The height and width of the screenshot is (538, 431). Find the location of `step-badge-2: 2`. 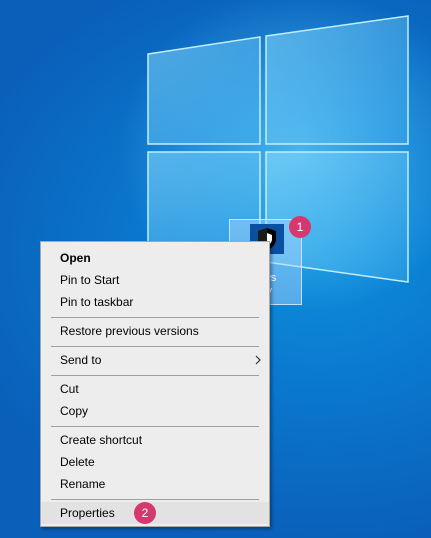

step-badge-2: 2 is located at coordinates (145, 513).